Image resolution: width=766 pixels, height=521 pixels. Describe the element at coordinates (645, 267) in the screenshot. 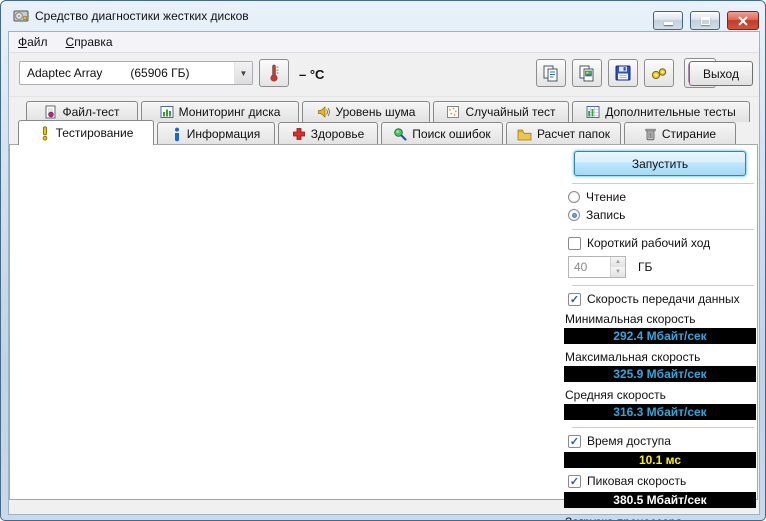

I see `short-stroke-unit-label: ГБ` at that location.